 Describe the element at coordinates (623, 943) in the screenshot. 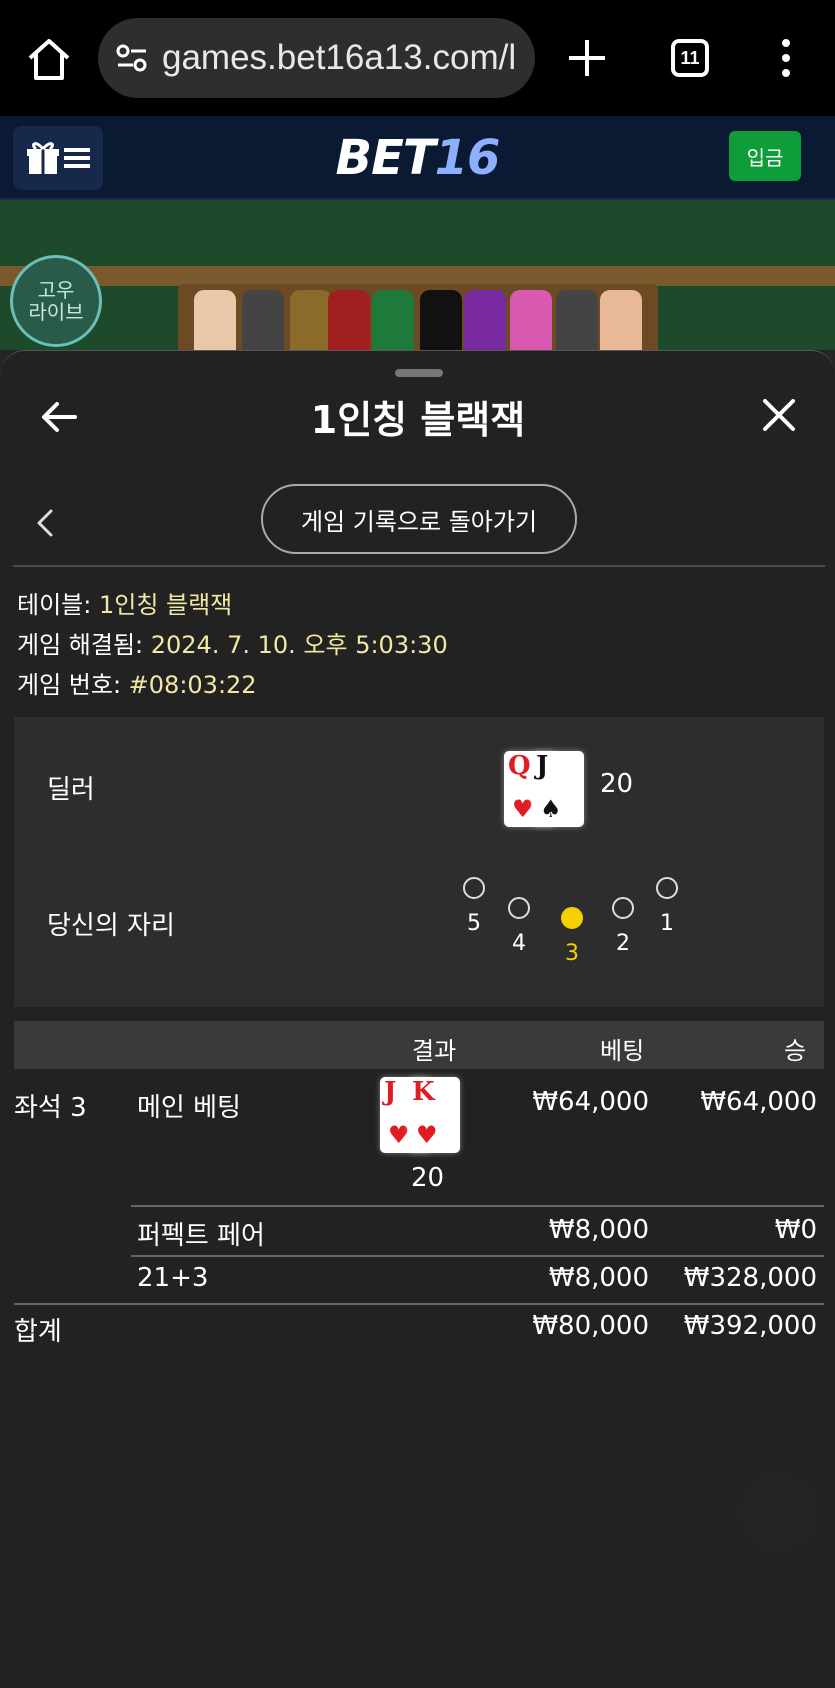

I see `seat-2-number: 2` at that location.